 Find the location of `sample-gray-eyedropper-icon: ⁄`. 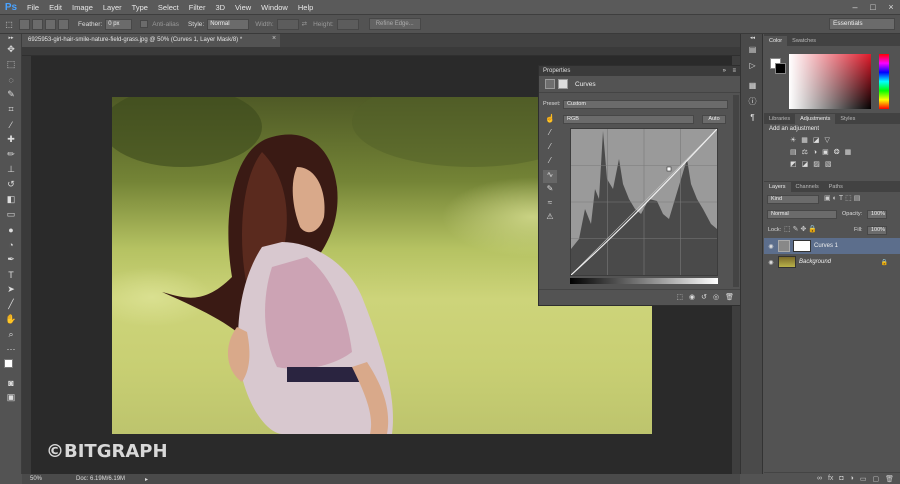

sample-gray-eyedropper-icon: ⁄ is located at coordinates (550, 148).